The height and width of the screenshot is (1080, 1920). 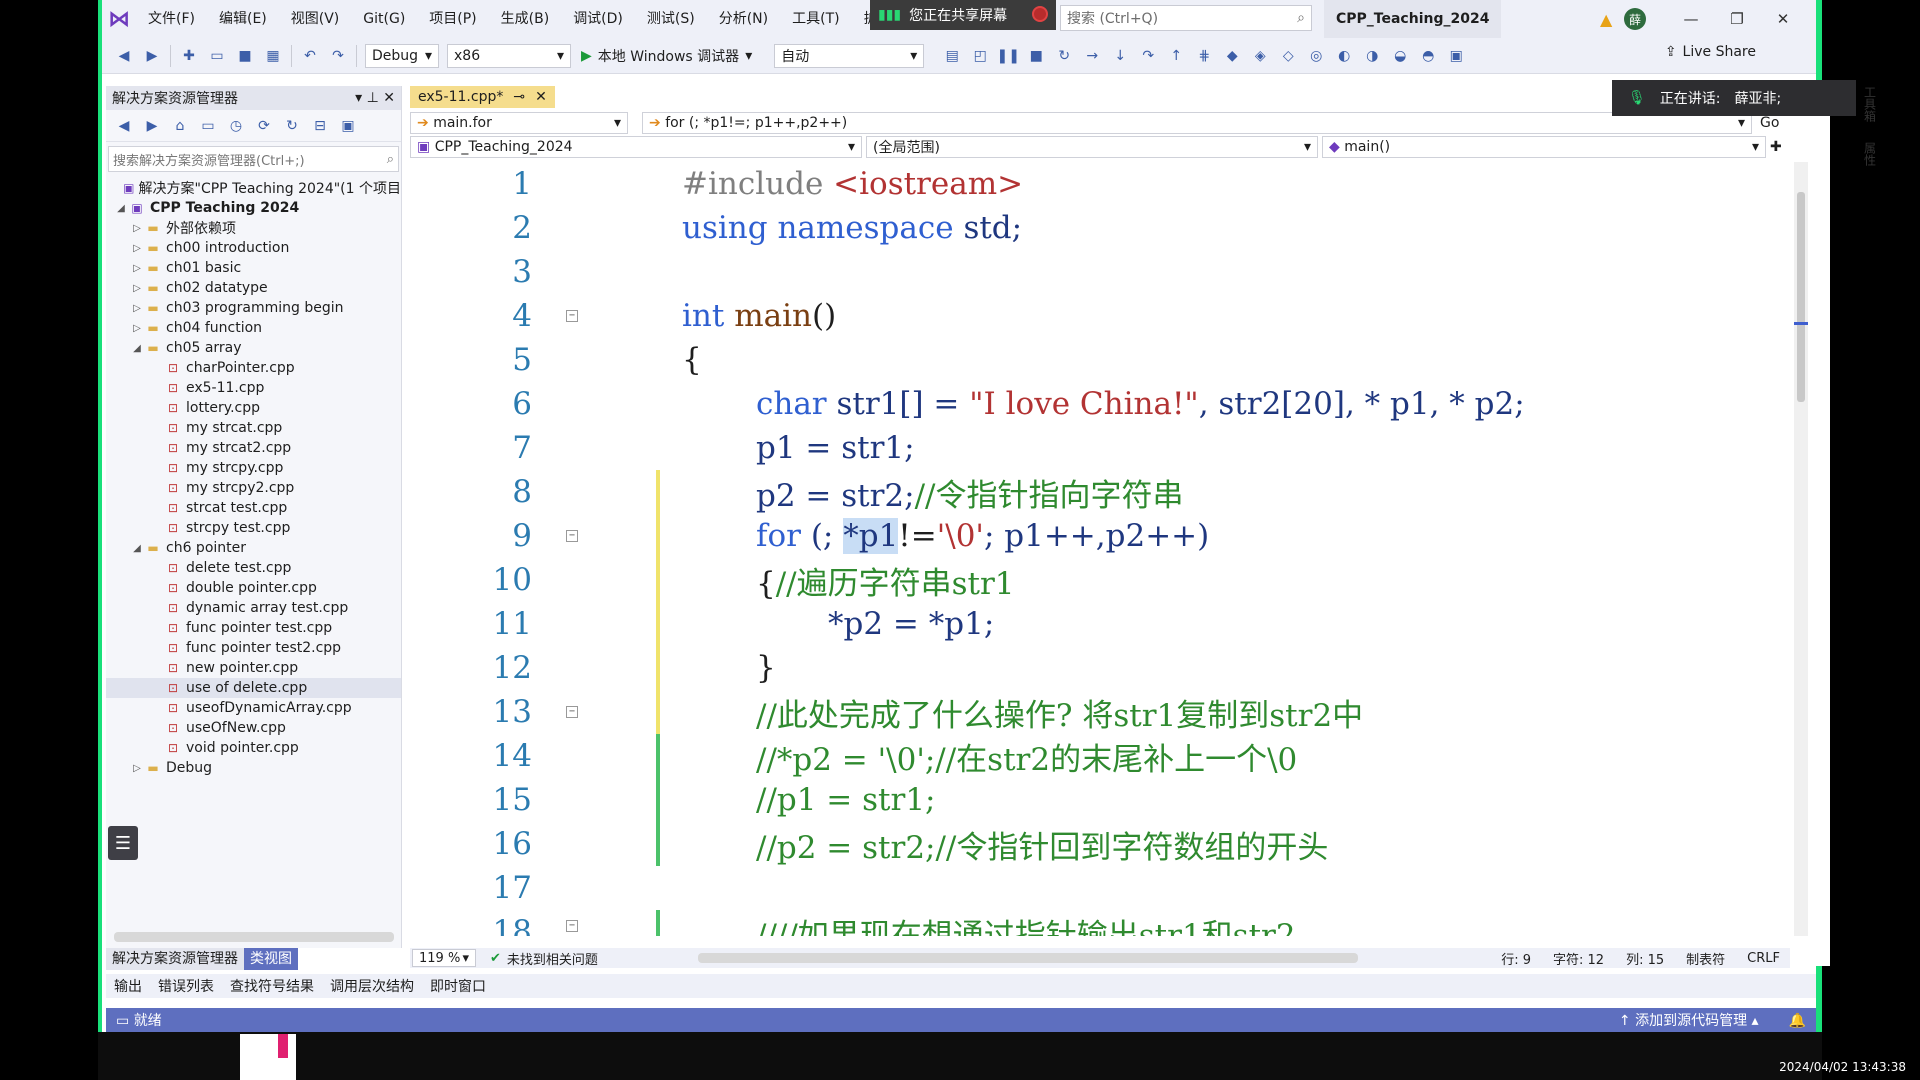 What do you see at coordinates (519, 97) in the screenshot?
I see `pin-icon: ⊸` at bounding box center [519, 97].